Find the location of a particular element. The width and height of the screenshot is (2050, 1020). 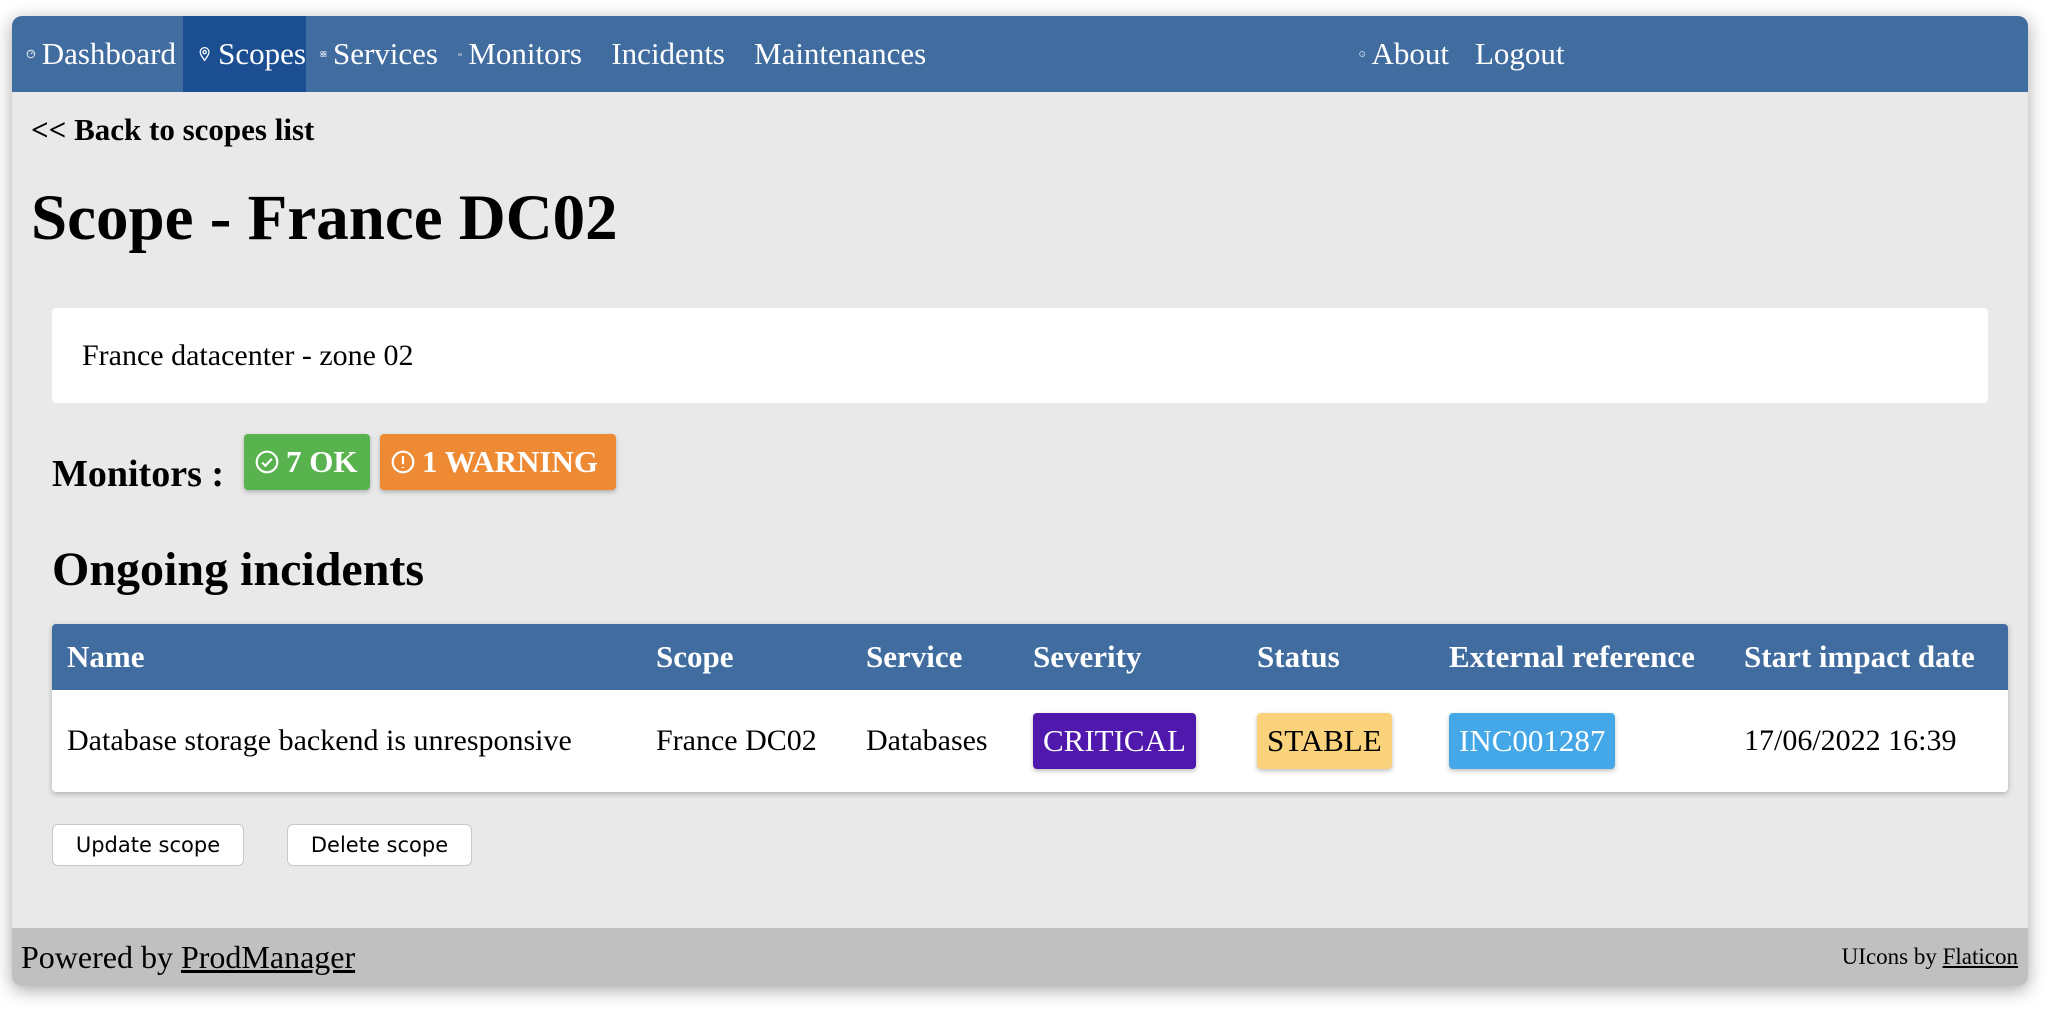

column-header-external-reference: External reference is located at coordinates (1572, 656).